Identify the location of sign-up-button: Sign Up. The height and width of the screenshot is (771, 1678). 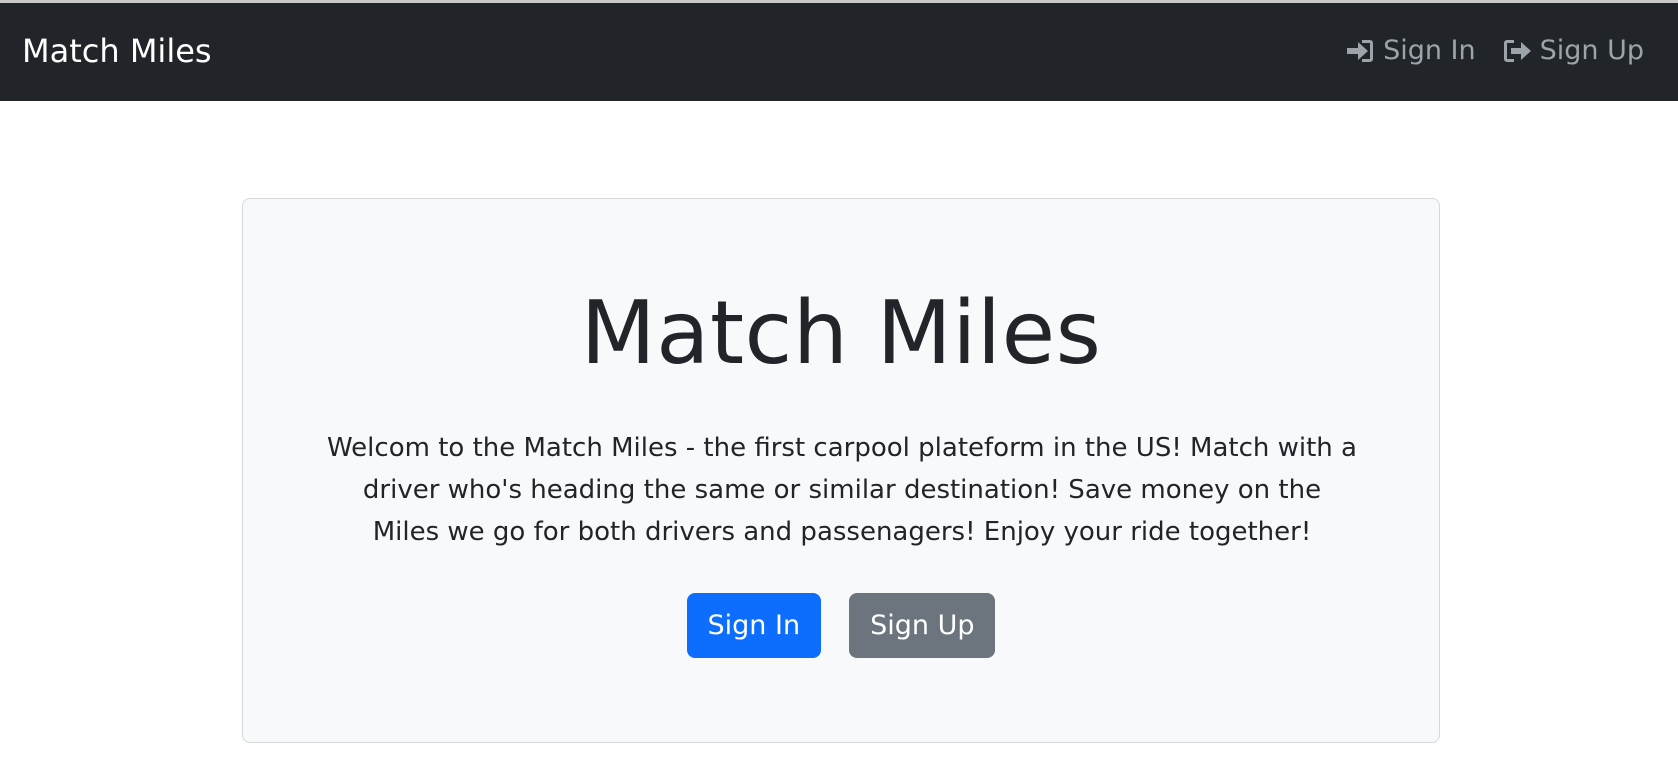
(922, 625).